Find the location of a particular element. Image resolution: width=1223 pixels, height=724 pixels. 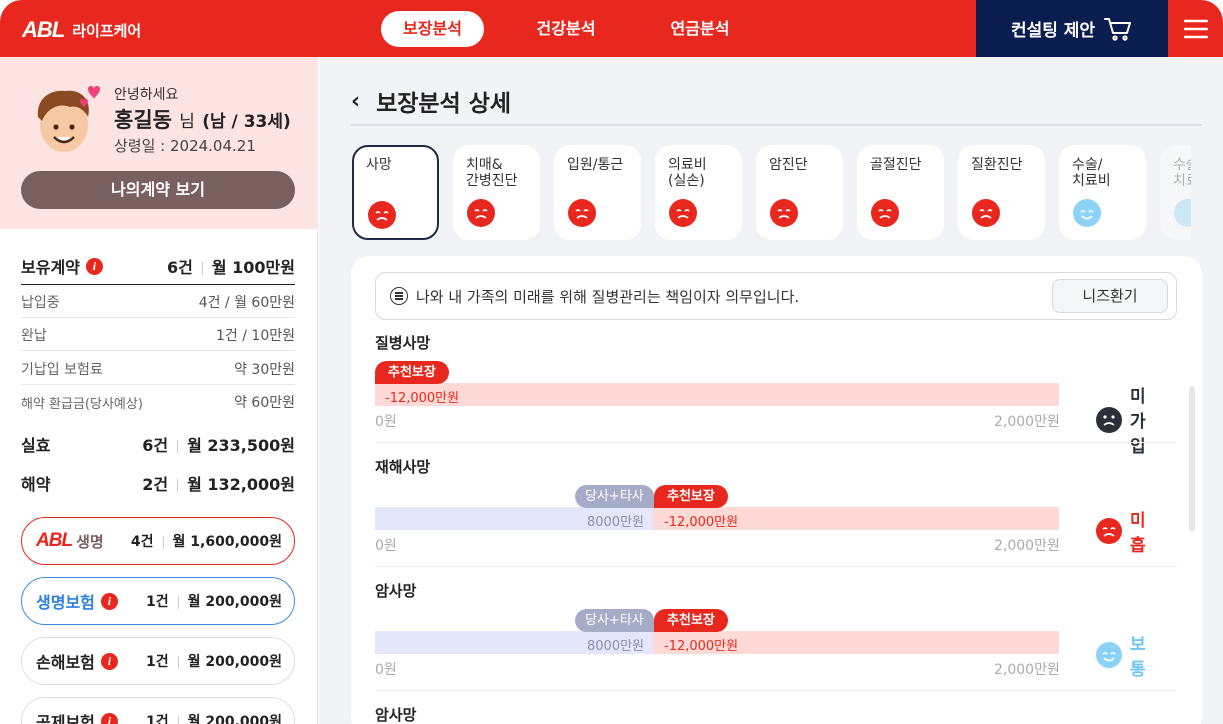

current-tag: 당사+타사 is located at coordinates (614, 496).